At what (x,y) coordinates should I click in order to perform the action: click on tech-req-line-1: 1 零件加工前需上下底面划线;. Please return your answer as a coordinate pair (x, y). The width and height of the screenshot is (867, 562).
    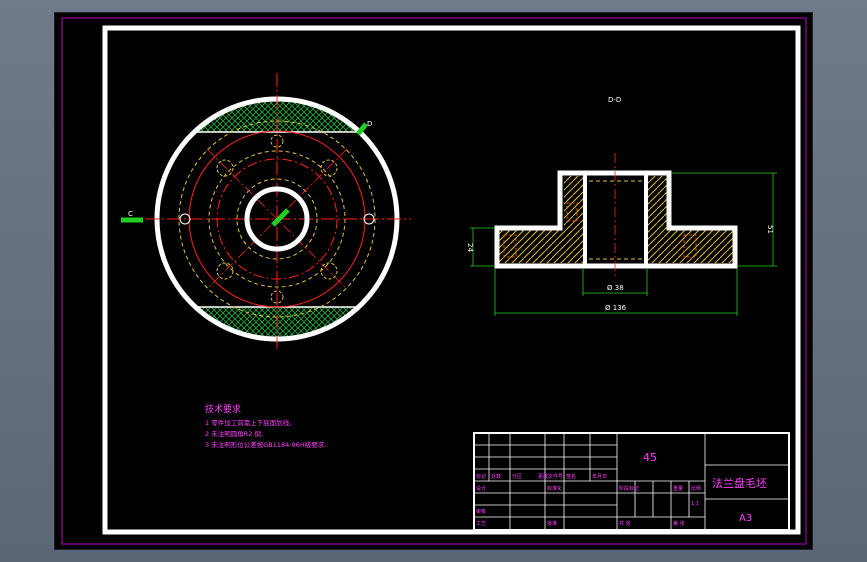
    Looking at the image, I should click on (248, 422).